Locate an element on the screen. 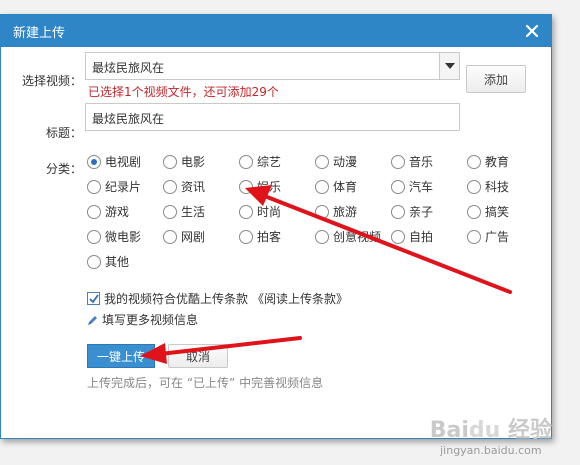 This screenshot has height=465, width=580. category-option-label: 动漫 is located at coordinates (345, 162).